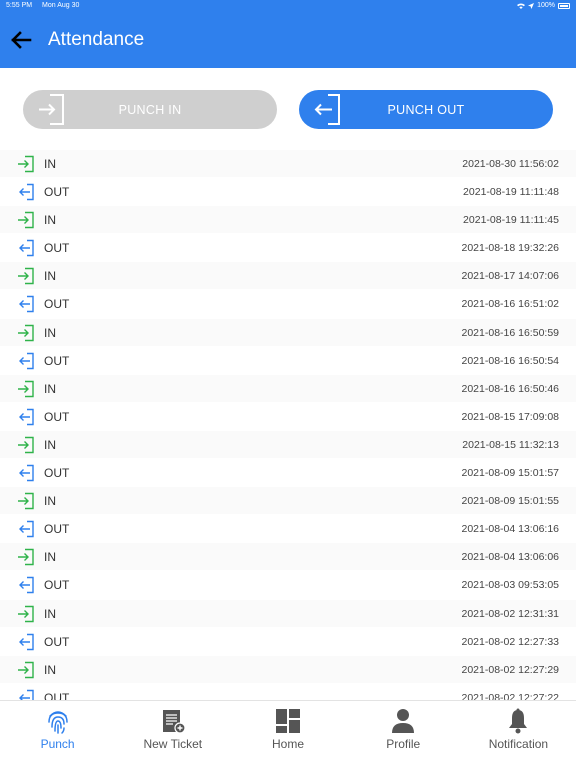 The image size is (576, 768). Describe the element at coordinates (546, 5) in the screenshot. I see `battery-percent: 100%` at that location.